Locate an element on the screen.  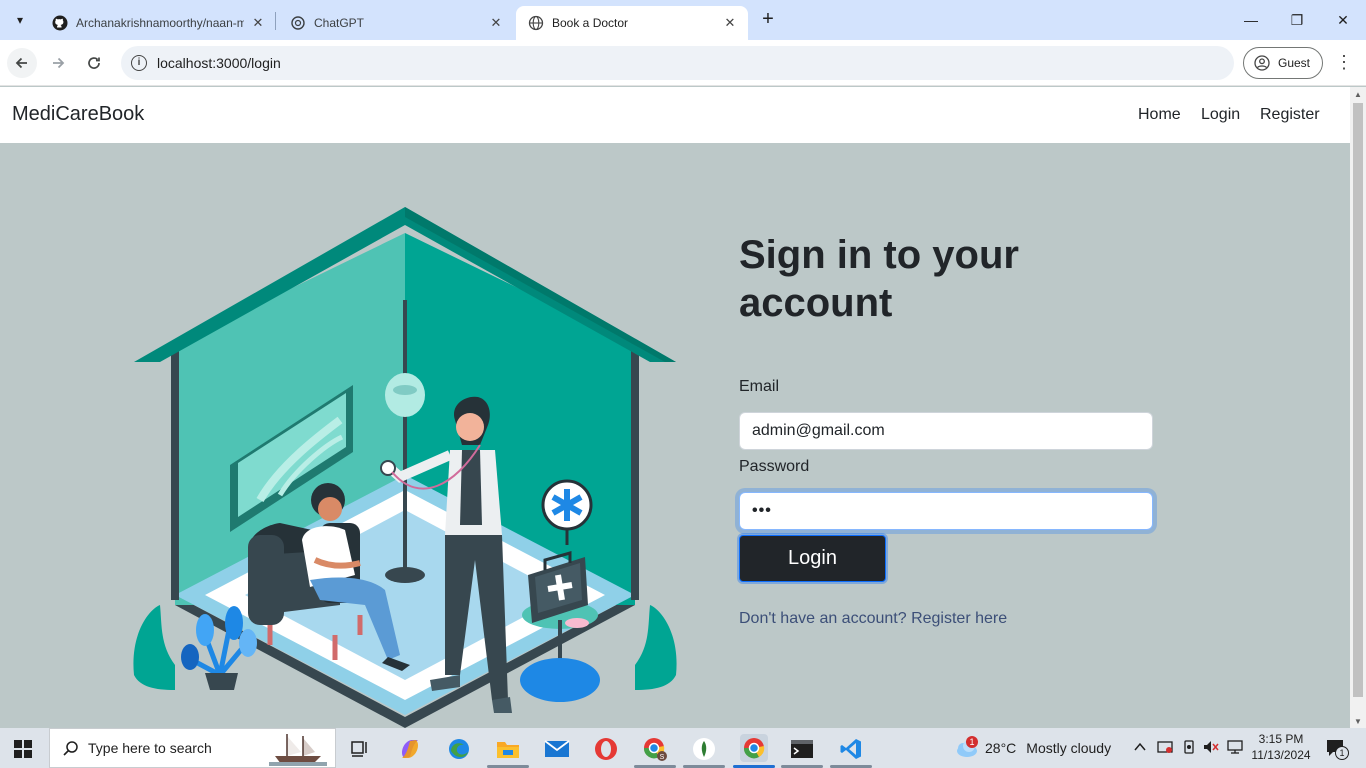
profile-icon is located at coordinates (1262, 63).